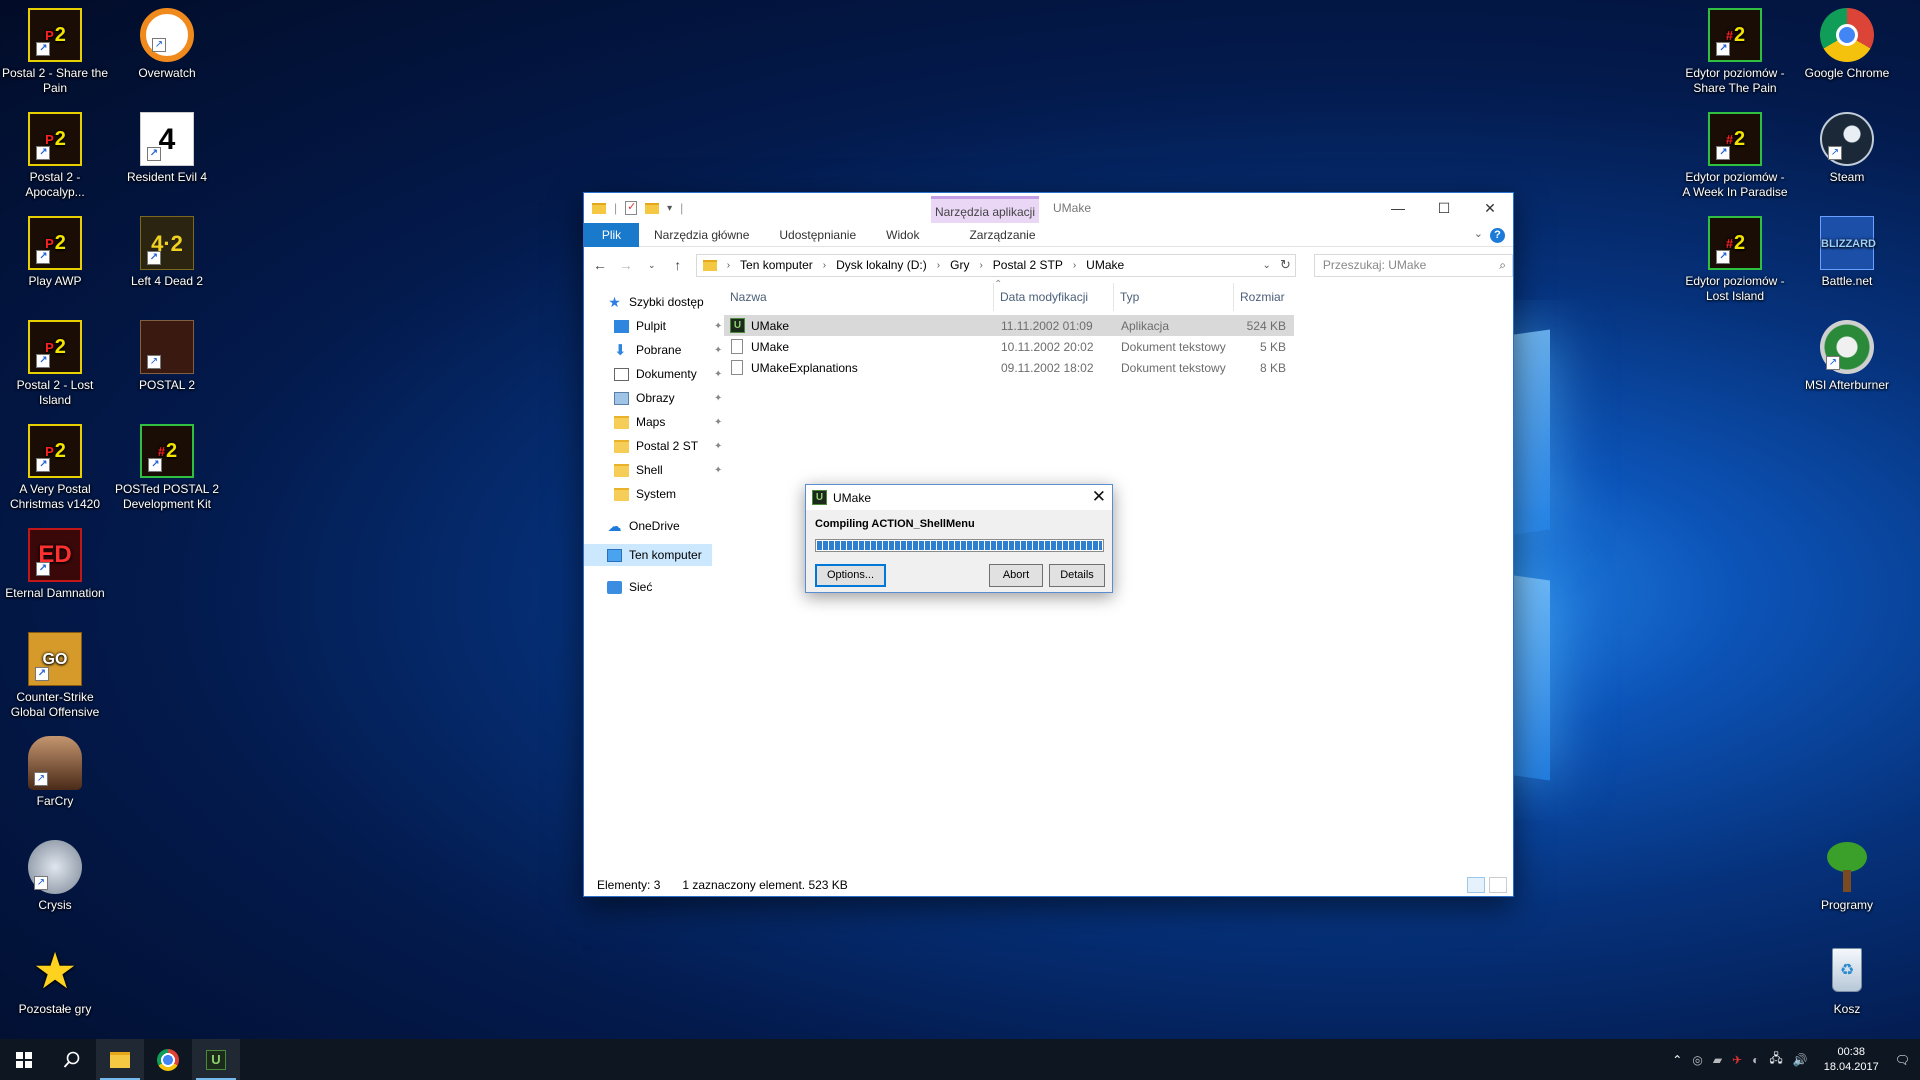 Image resolution: width=1920 pixels, height=1080 pixels. I want to click on breadcrumb-item: UMake, so click(1105, 265).